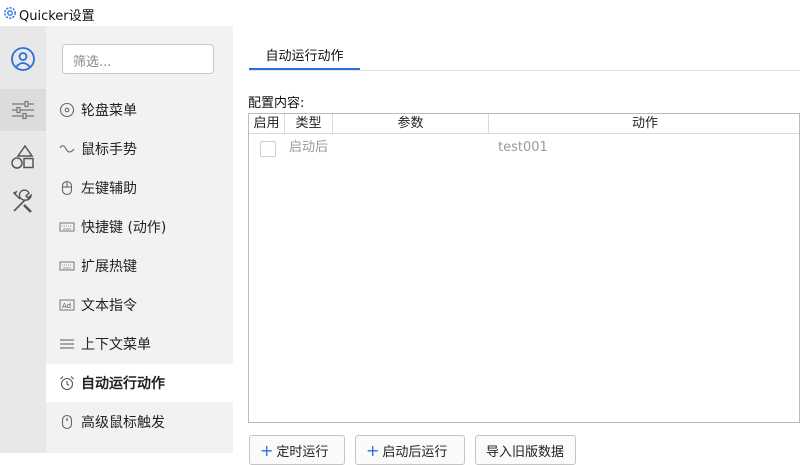  I want to click on sliders-icon, so click(23, 110).